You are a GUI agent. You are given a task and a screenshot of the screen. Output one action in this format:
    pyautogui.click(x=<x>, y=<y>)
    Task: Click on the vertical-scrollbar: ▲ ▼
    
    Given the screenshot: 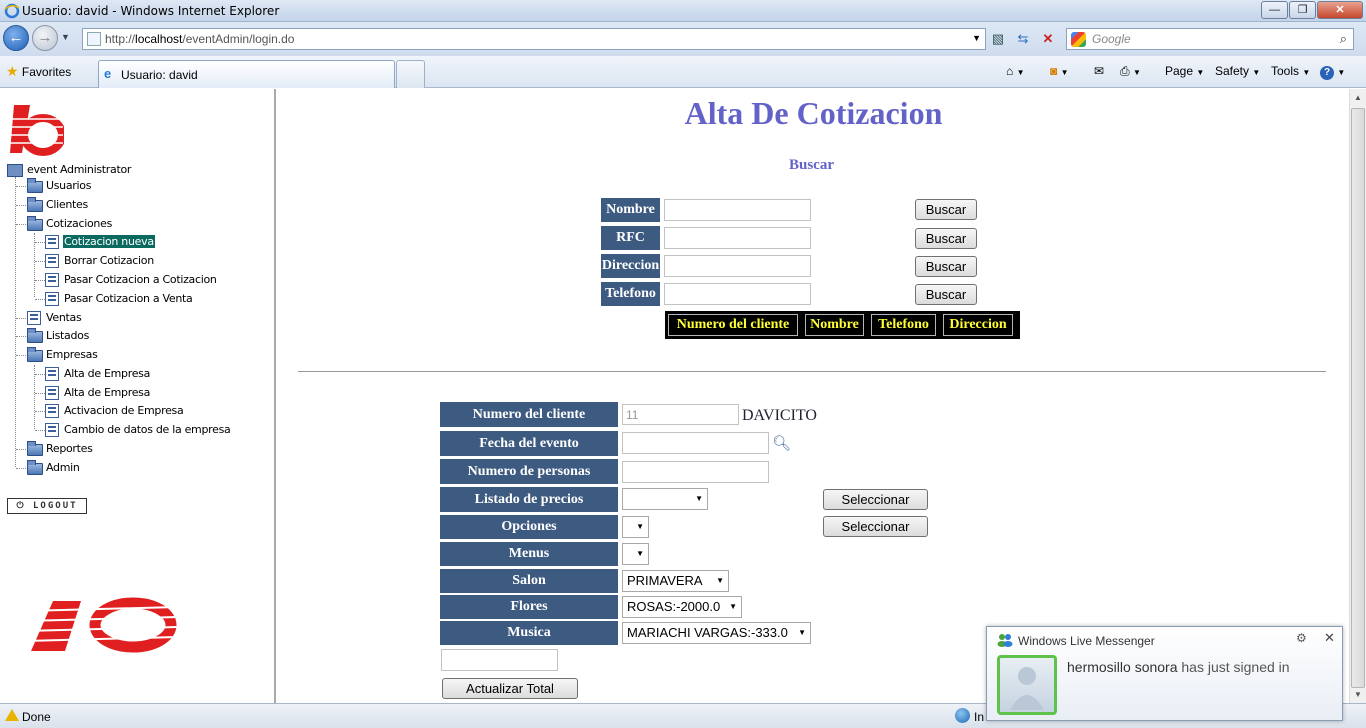 What is the action you would take?
    pyautogui.click(x=1357, y=396)
    